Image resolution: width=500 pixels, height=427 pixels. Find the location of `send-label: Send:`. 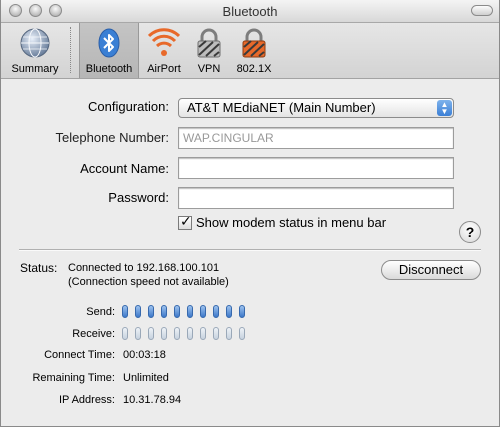

send-label: Send: is located at coordinates (100, 312).